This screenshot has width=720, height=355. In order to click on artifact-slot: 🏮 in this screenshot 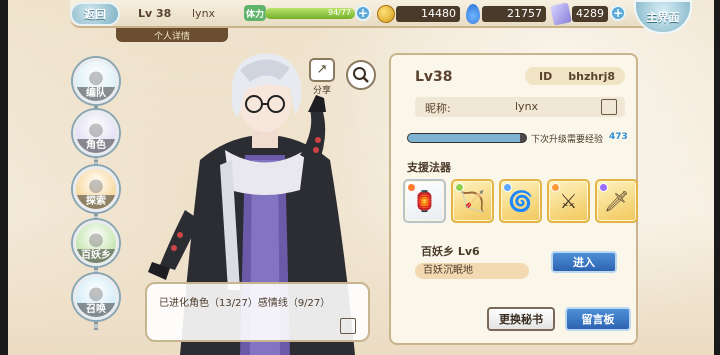, I will do `click(424, 201)`.